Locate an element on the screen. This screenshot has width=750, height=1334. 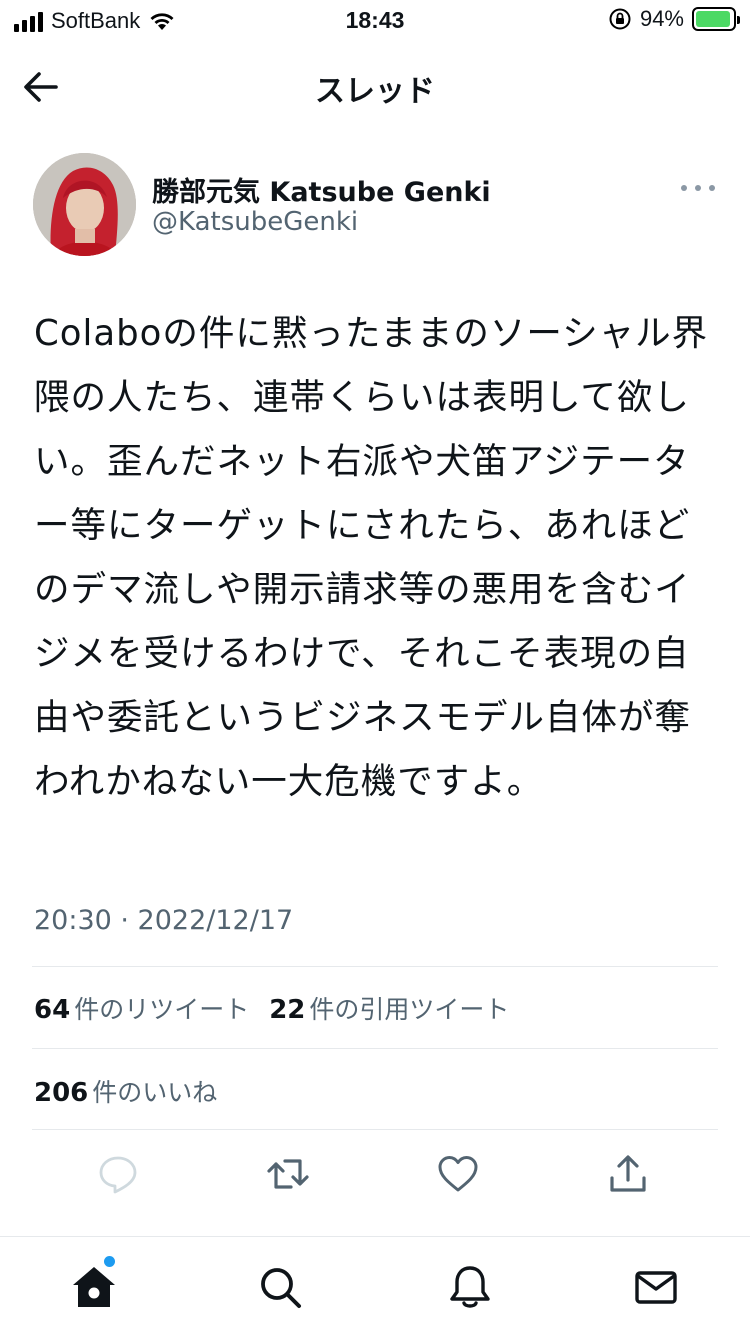
likes-stat: 206 件のいいね is located at coordinates (125, 1091).